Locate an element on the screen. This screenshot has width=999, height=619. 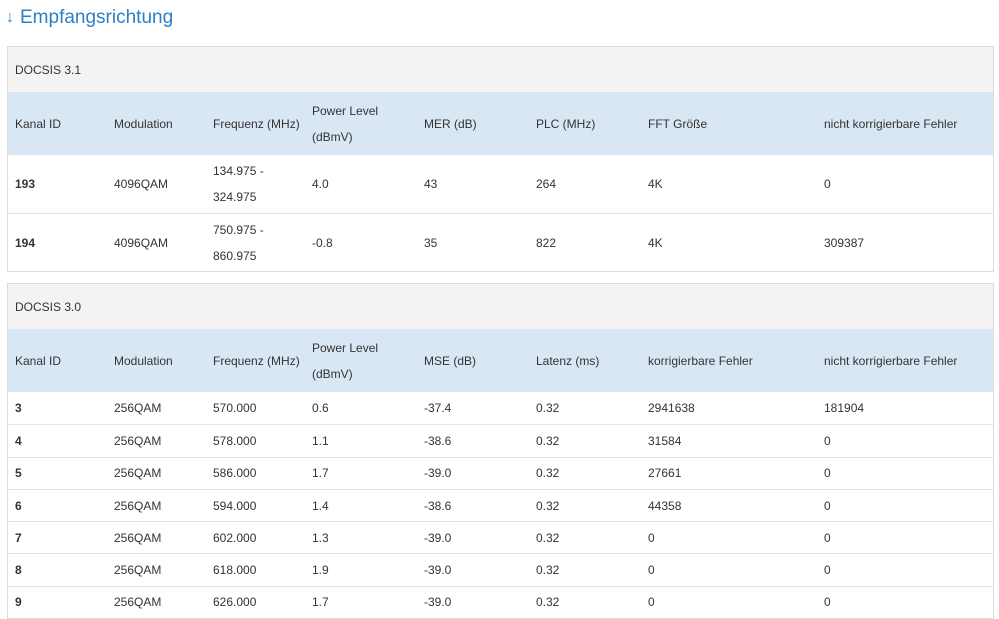
column-header-latency: Latenz (ms) is located at coordinates (568, 360).